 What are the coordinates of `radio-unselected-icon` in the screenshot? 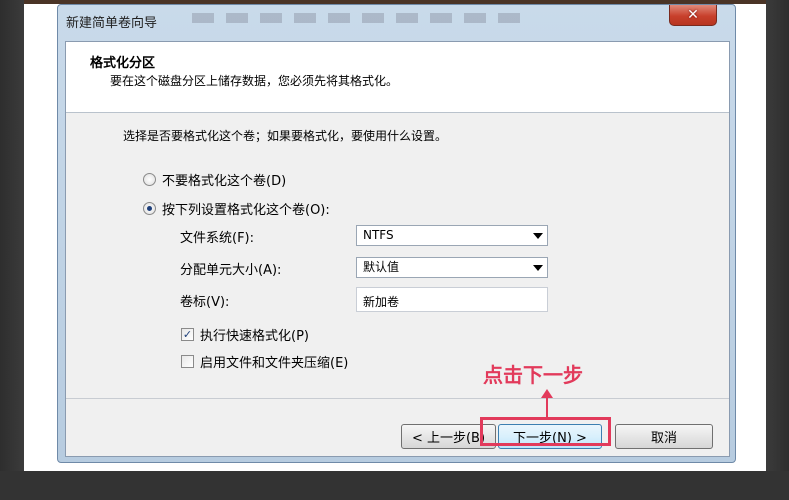 It's located at (149, 179).